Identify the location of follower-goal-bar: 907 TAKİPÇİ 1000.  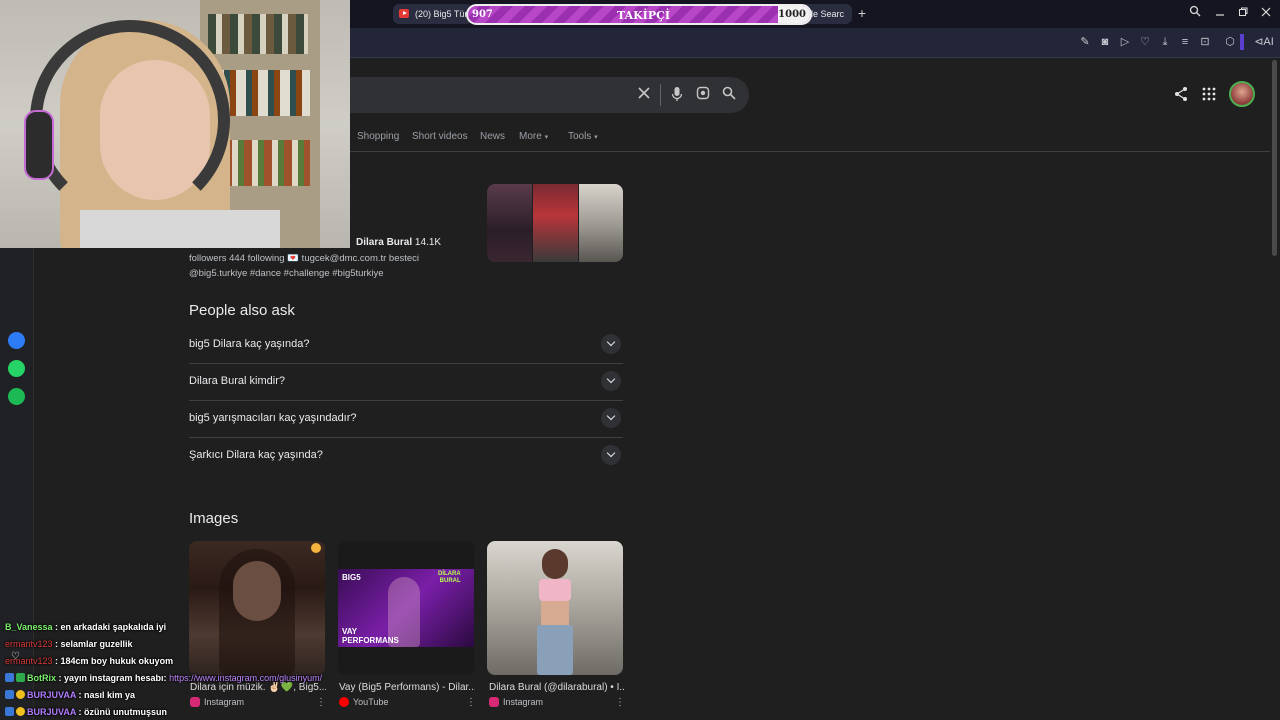
(639, 14).